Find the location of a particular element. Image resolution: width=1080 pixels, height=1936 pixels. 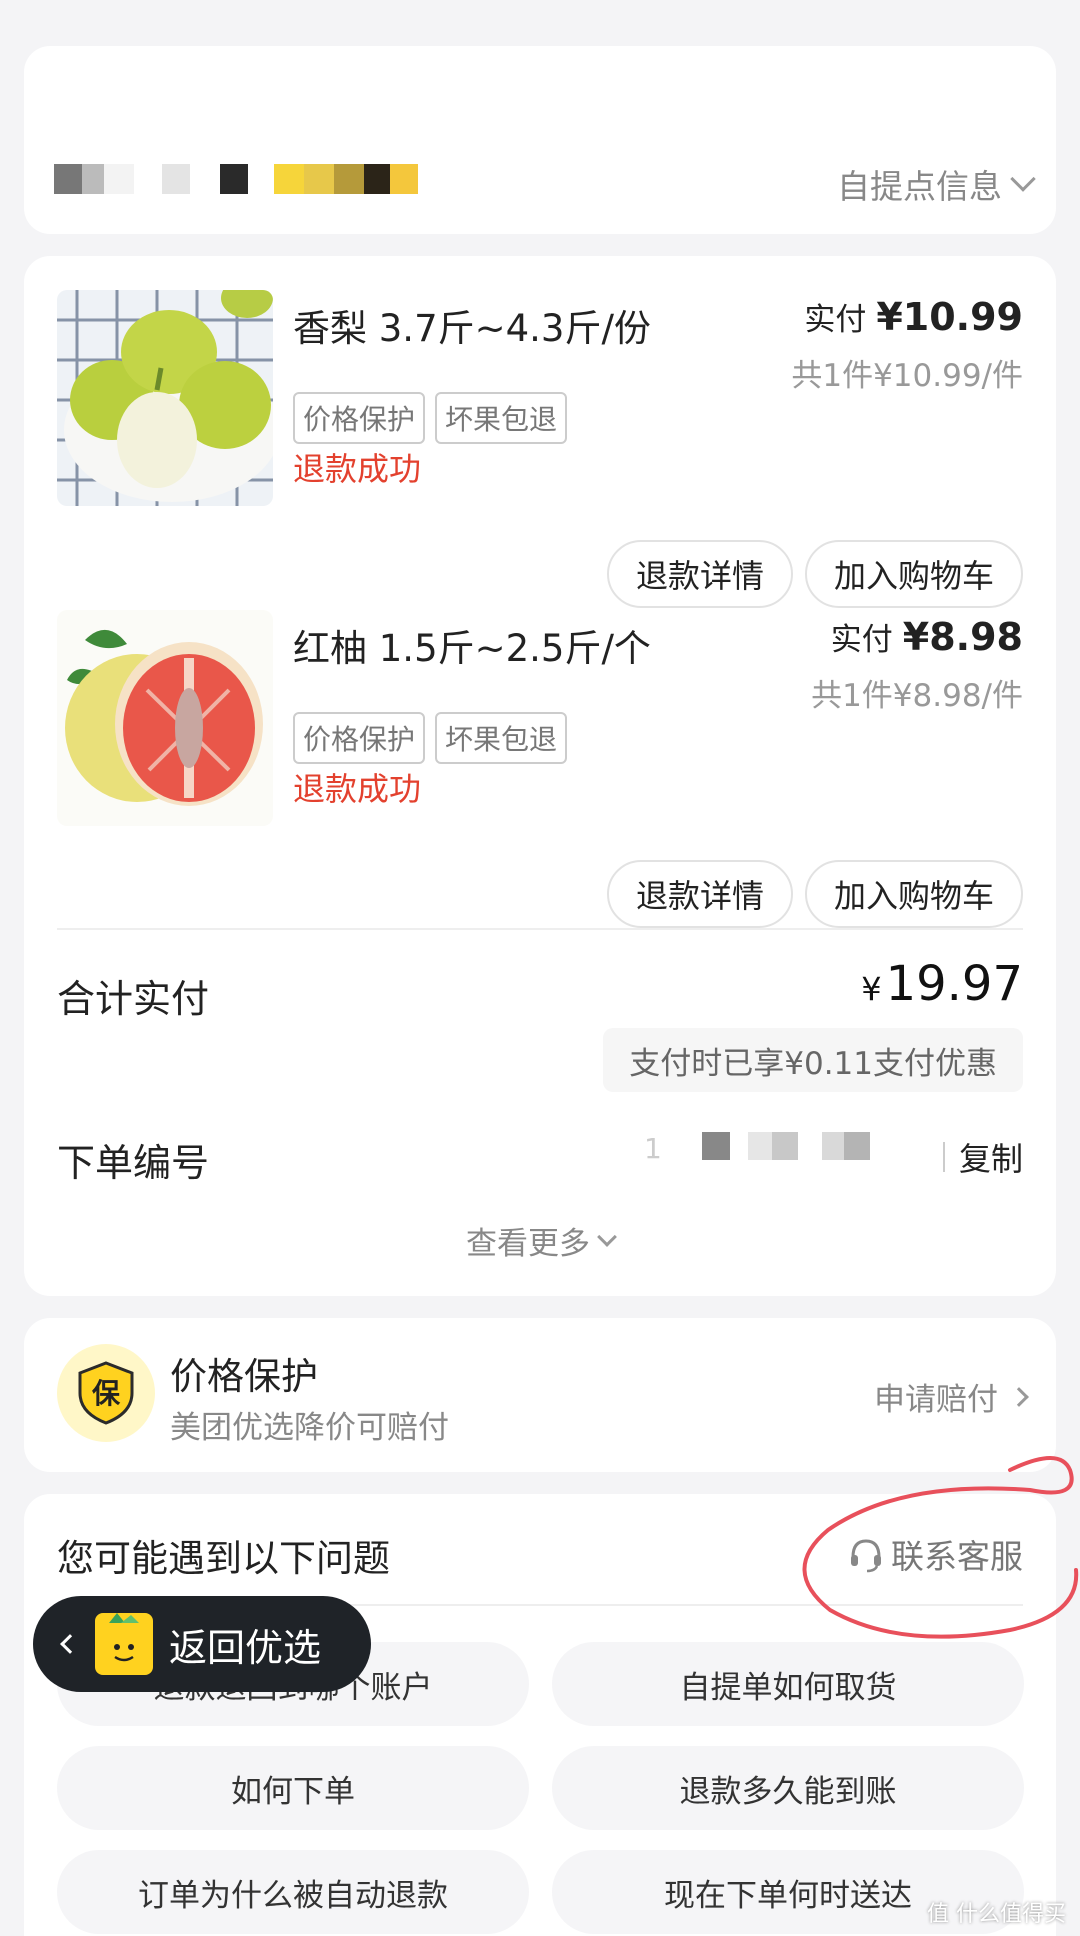

order-number-label: 下单编号 is located at coordinates (133, 1163).